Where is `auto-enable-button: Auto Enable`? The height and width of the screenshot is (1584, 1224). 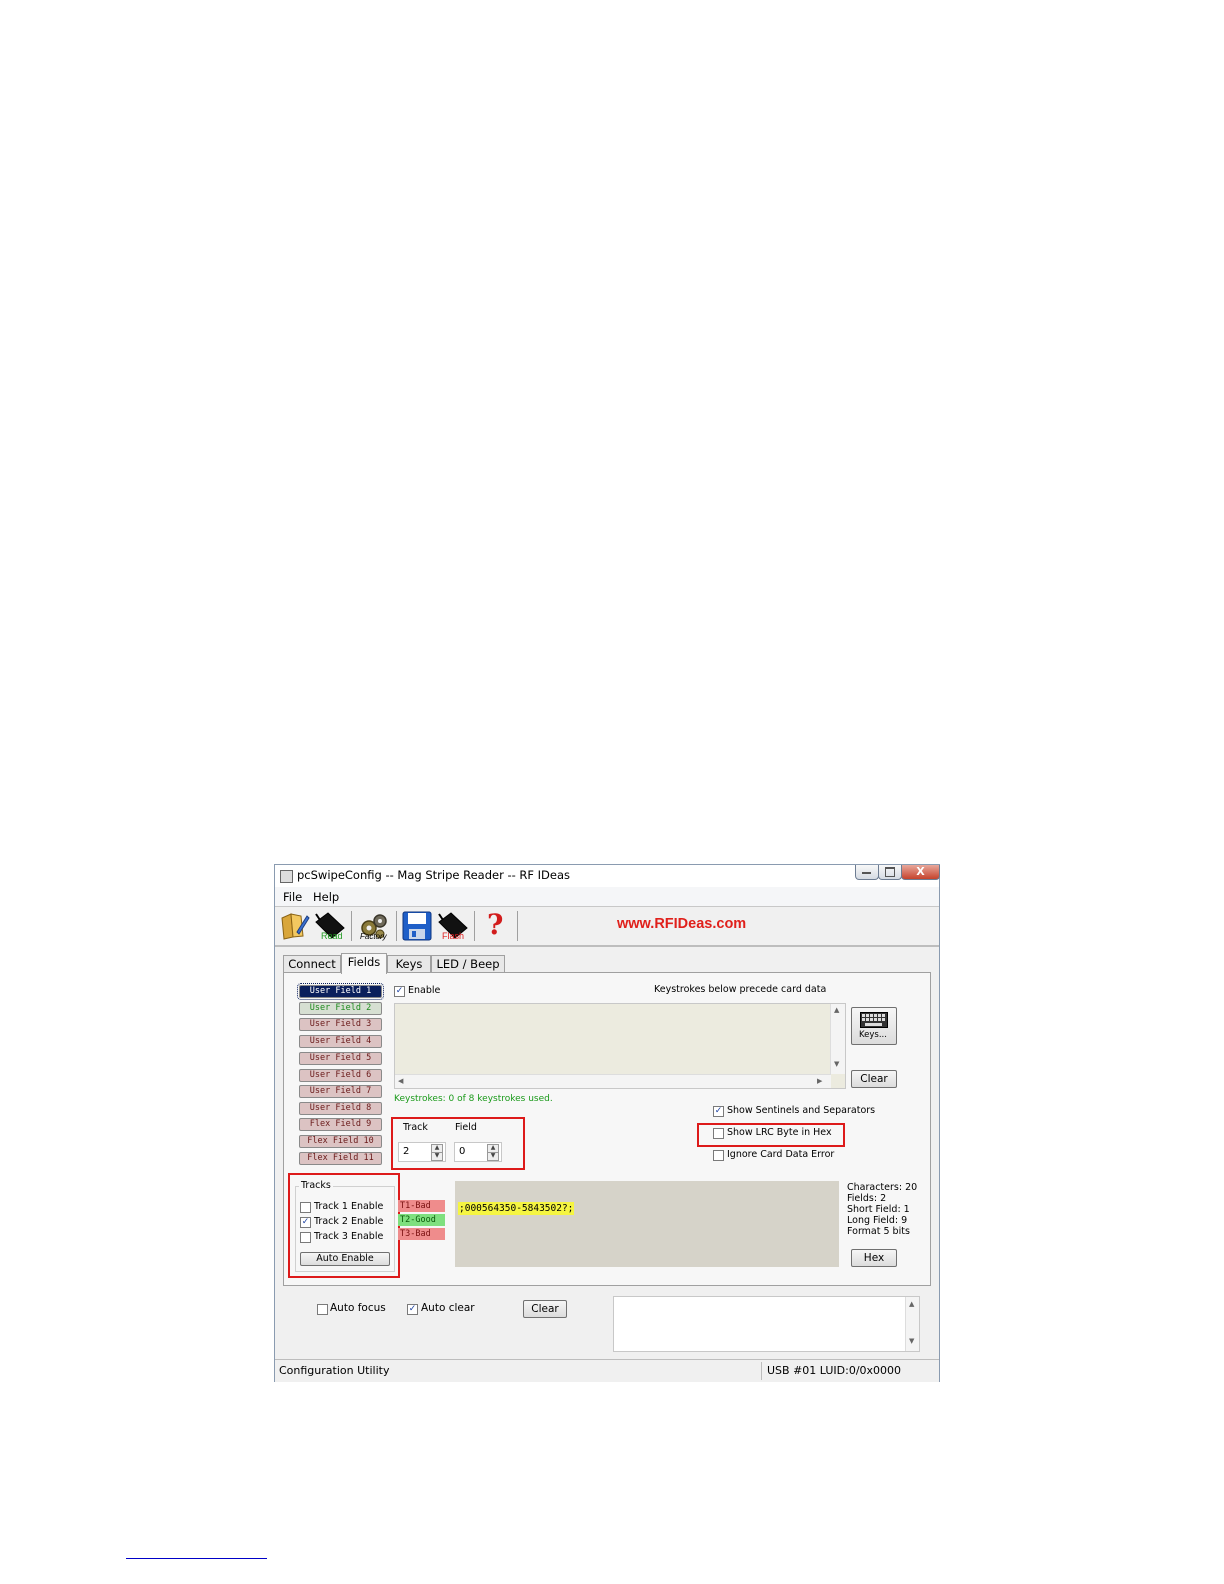 auto-enable-button: Auto Enable is located at coordinates (345, 1259).